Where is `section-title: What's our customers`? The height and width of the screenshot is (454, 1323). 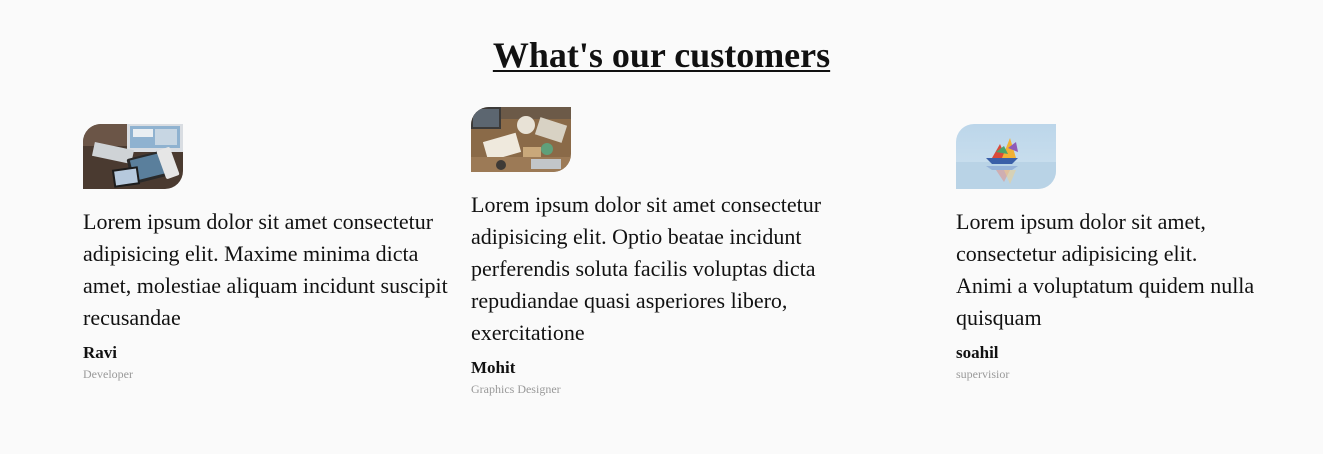 section-title: What's our customers is located at coordinates (661, 55).